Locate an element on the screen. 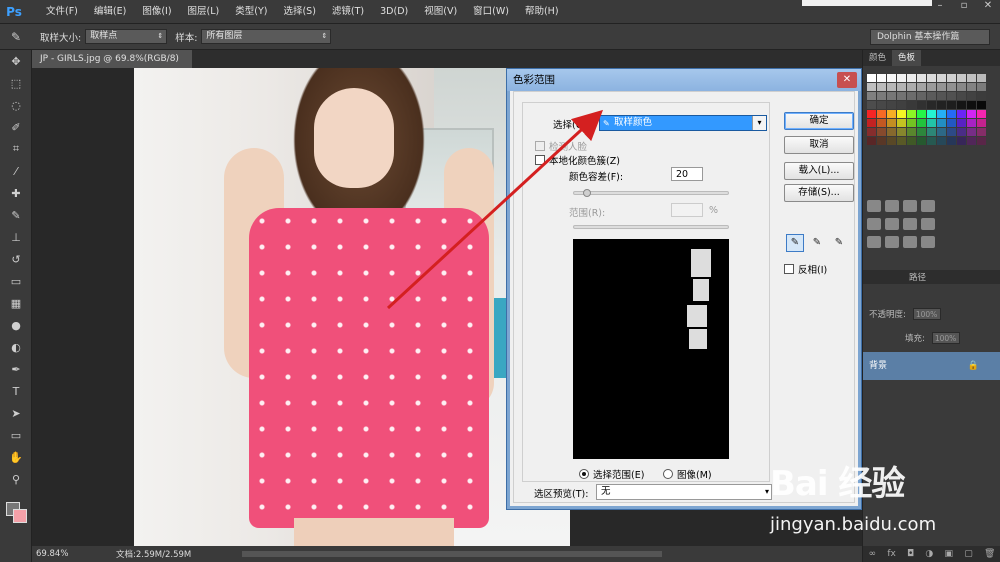 The image size is (1000, 562). menu-layer: 图层(L) is located at coordinates (204, 12).